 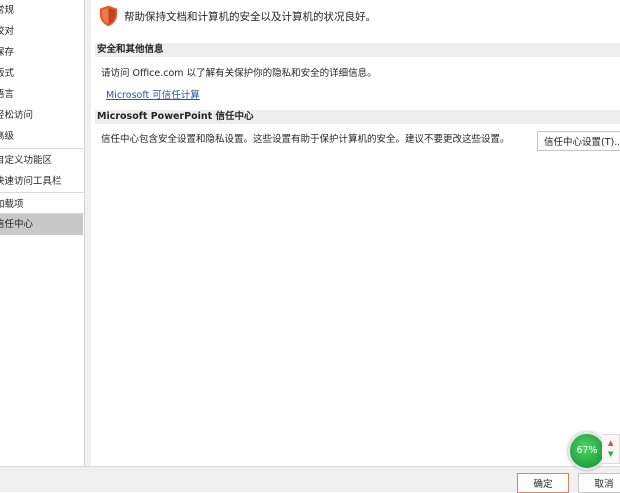 What do you see at coordinates (611, 443) in the screenshot?
I see `red-up-arrow-icon: ▲` at bounding box center [611, 443].